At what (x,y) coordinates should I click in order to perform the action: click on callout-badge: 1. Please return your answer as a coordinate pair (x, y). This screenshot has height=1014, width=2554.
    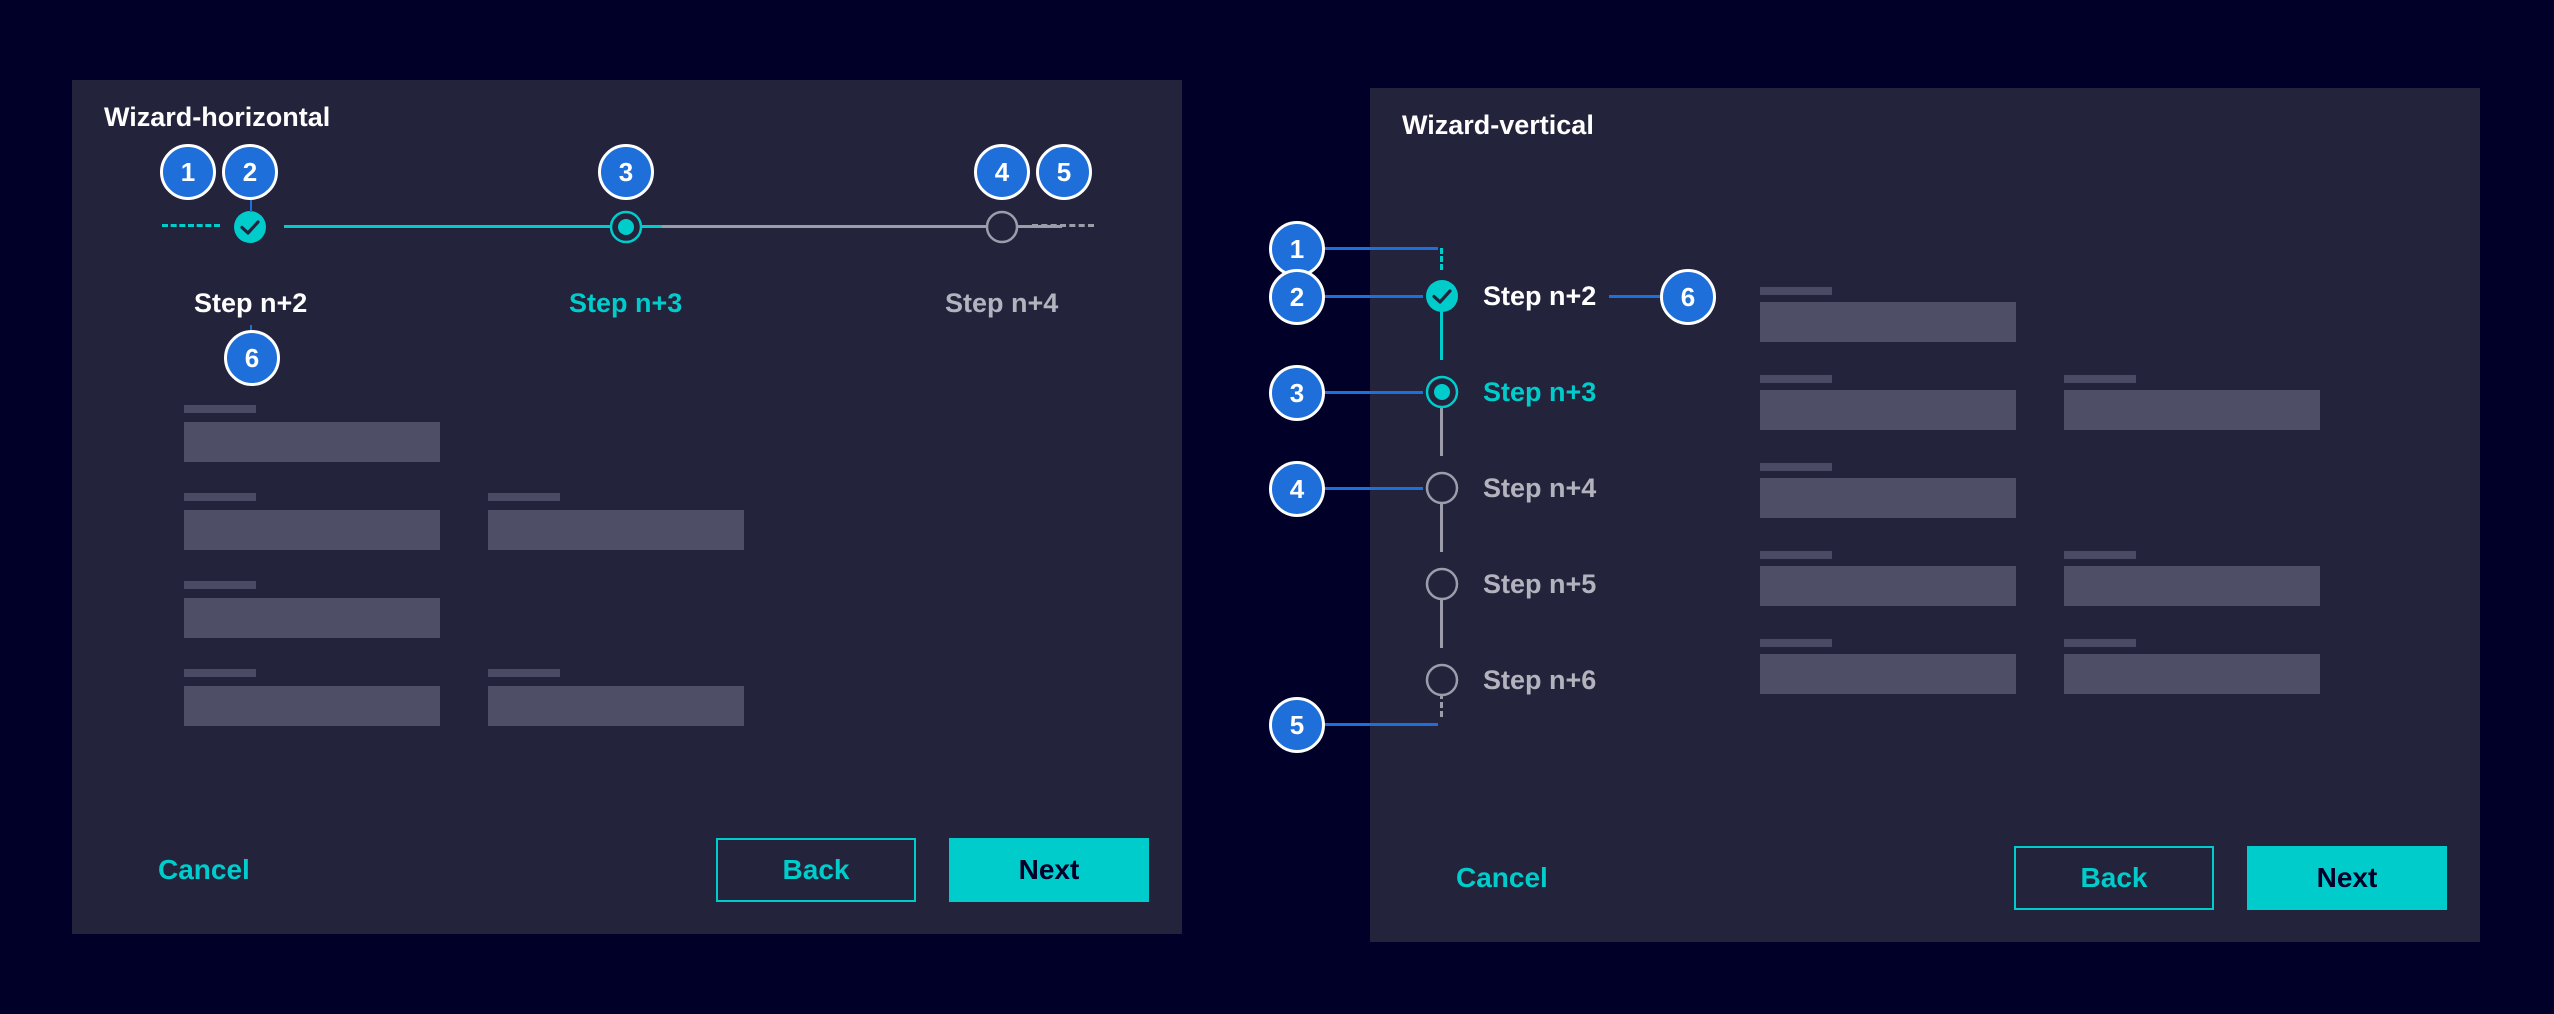
    Looking at the image, I should click on (188, 172).